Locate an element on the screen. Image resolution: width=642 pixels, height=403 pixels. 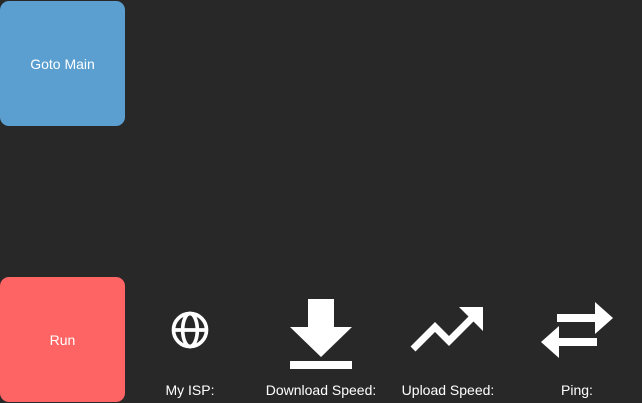
ping-stat: Ping: is located at coordinates (577, 342).